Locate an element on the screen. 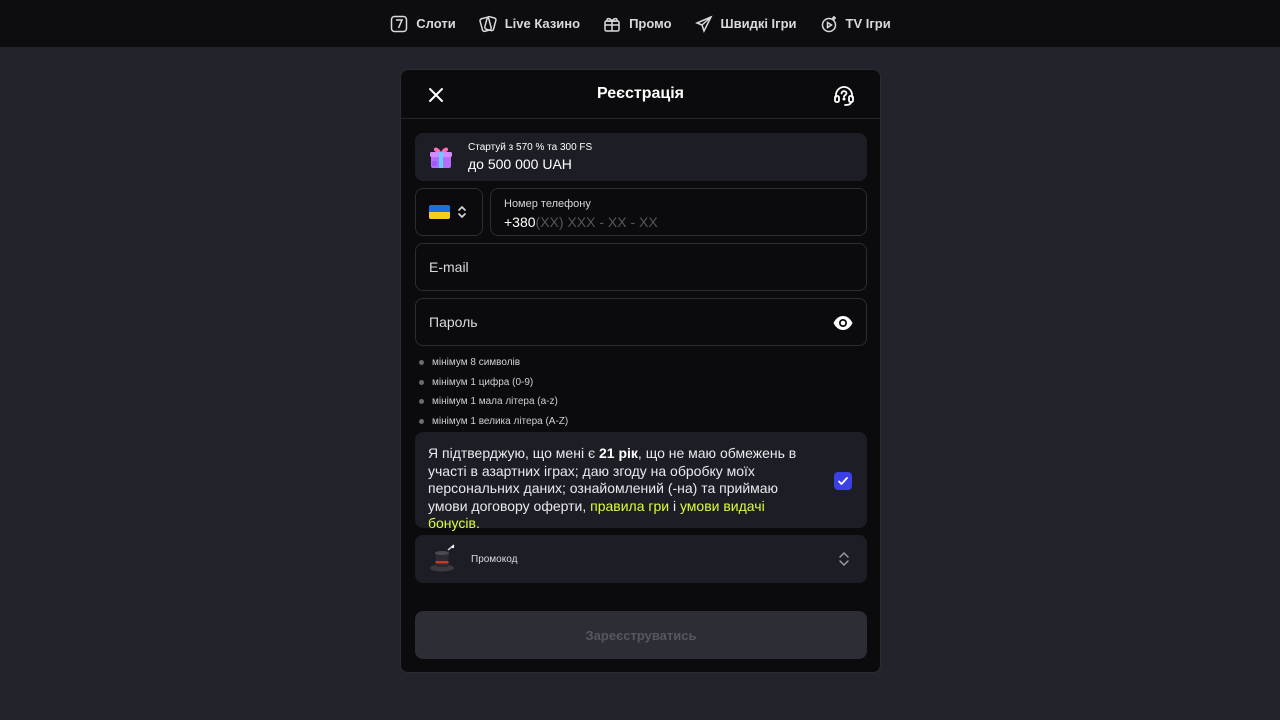 This screenshot has height=720, width=1280. password-rule: мінімум 1 велика літера (A-Z) is located at coordinates (493, 422).